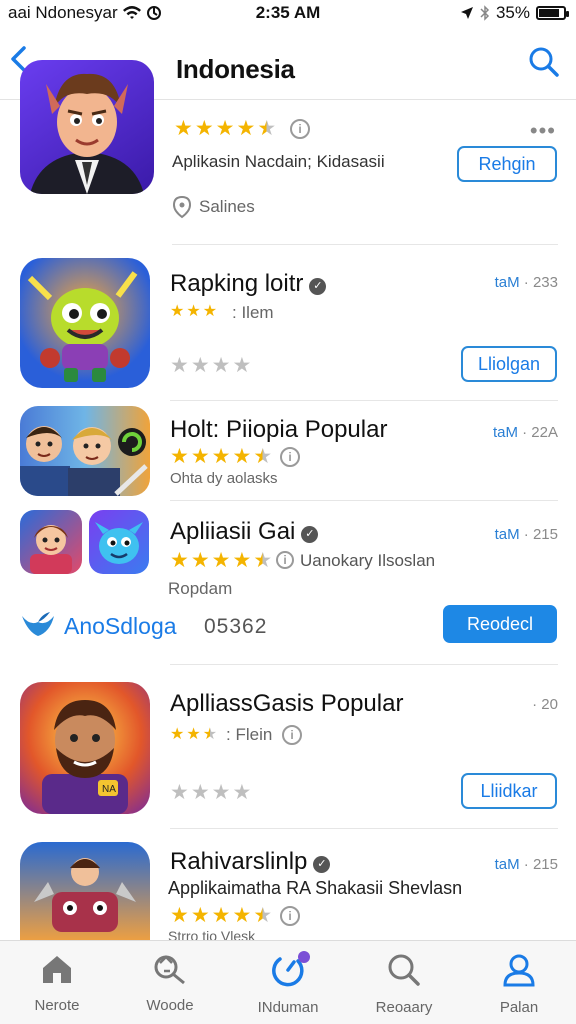 The height and width of the screenshot is (1024, 576). I want to click on tab-search: Reoaary, so click(404, 984).